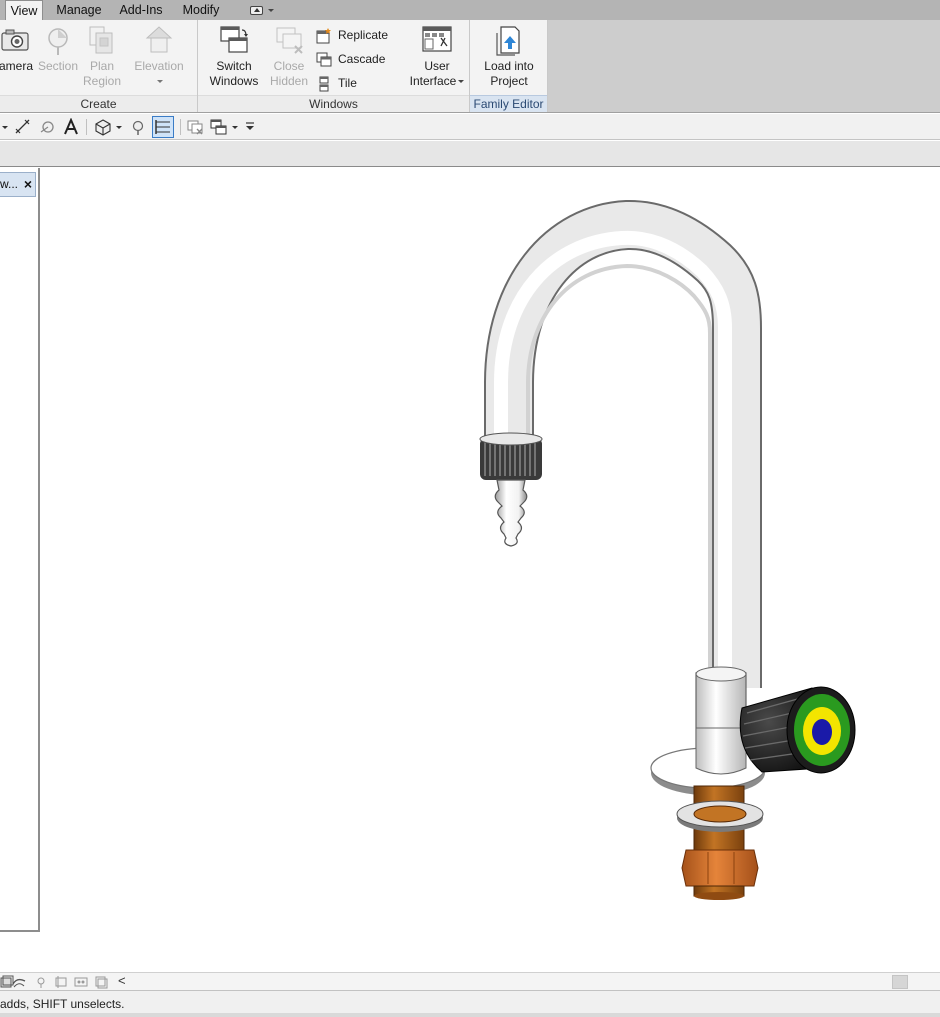  Describe the element at coordinates (234, 81) in the screenshot. I see `switch-windows-label-2: Windows` at that location.